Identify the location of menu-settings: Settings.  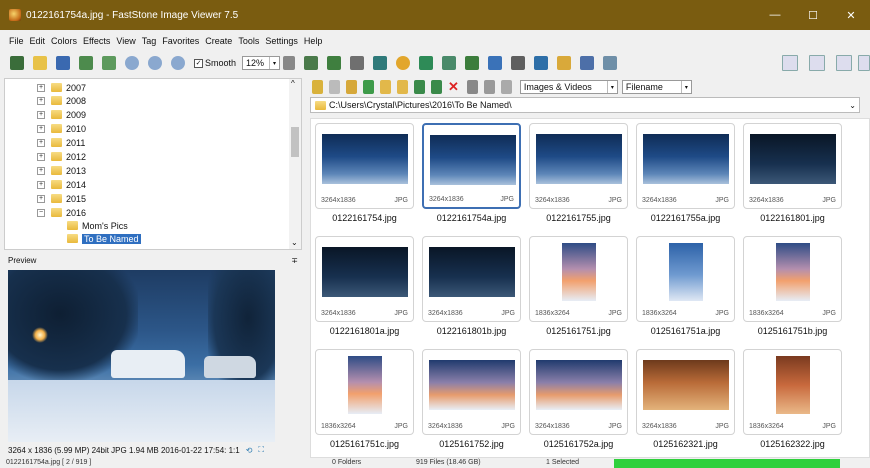
(281, 41).